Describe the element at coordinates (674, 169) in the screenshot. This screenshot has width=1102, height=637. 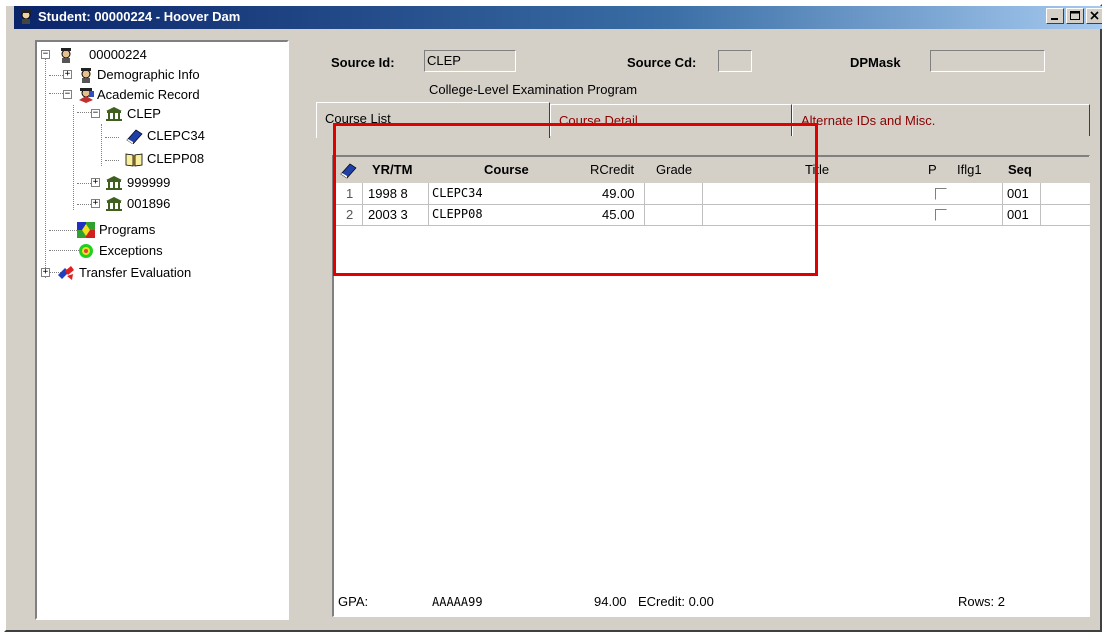
I see `col-header-grade: Grade` at that location.